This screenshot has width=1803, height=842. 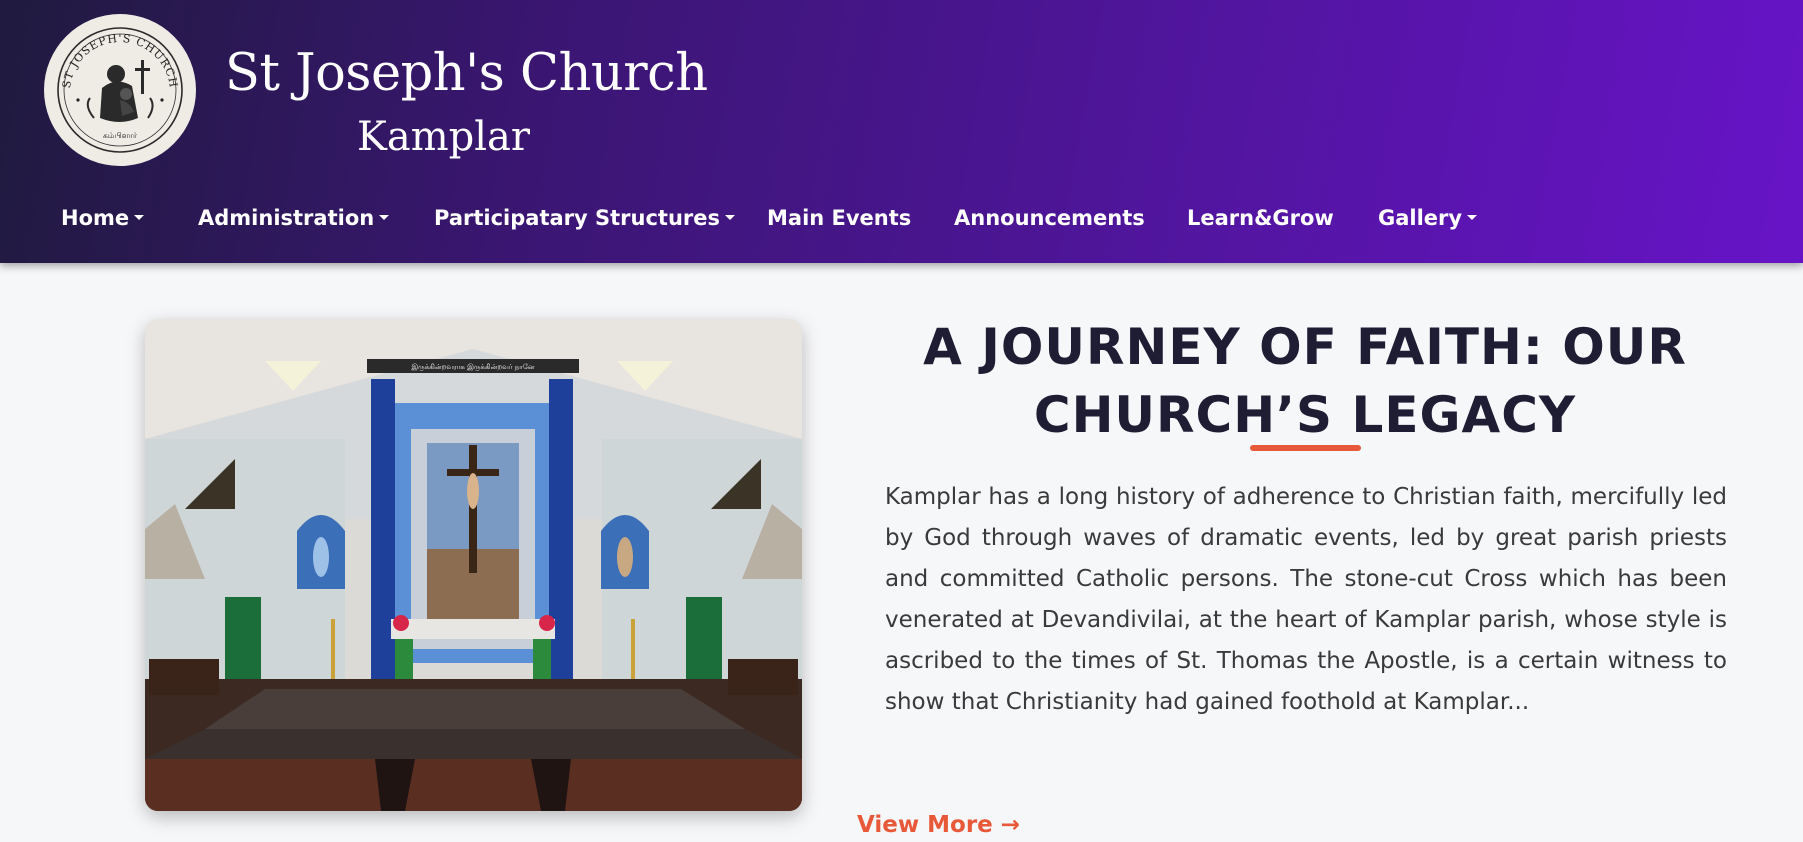 I want to click on nav-item-participatary-structures: Participatary Structures, so click(x=585, y=218).